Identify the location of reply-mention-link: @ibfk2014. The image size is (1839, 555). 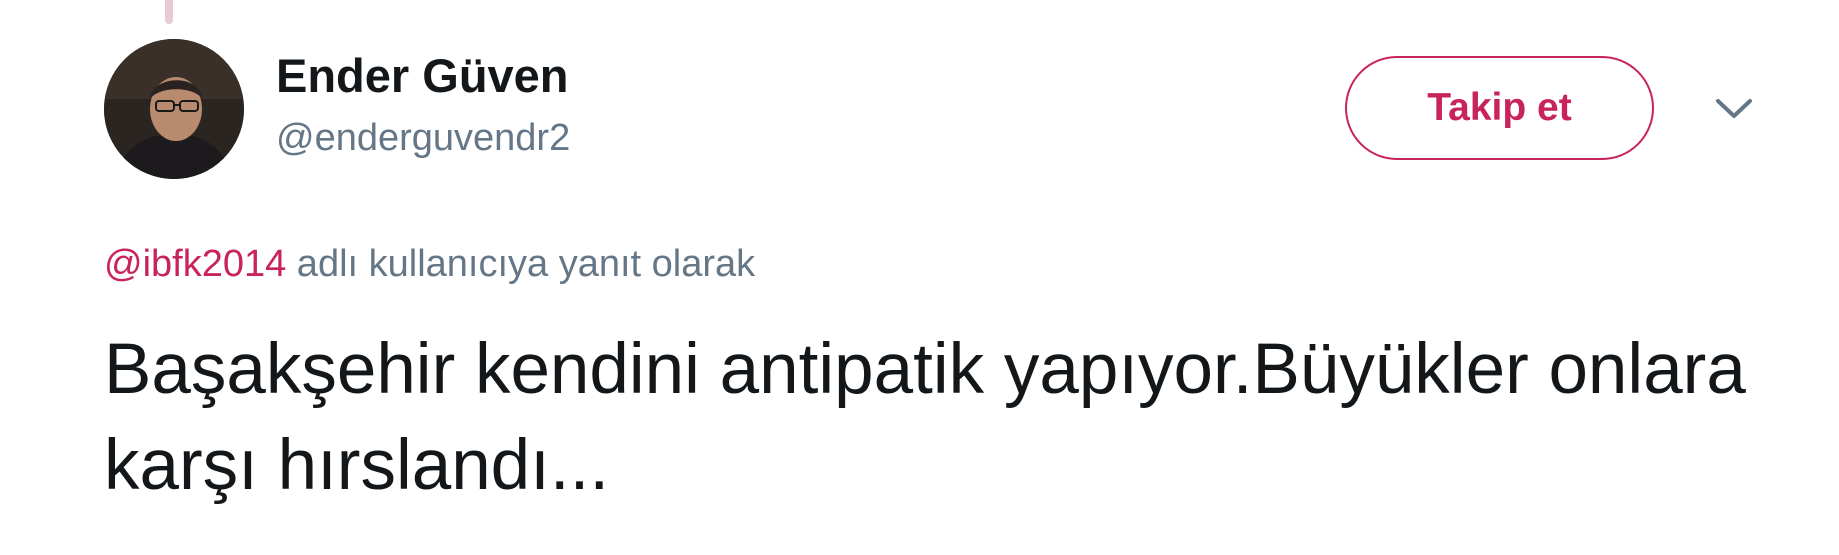
(195, 264).